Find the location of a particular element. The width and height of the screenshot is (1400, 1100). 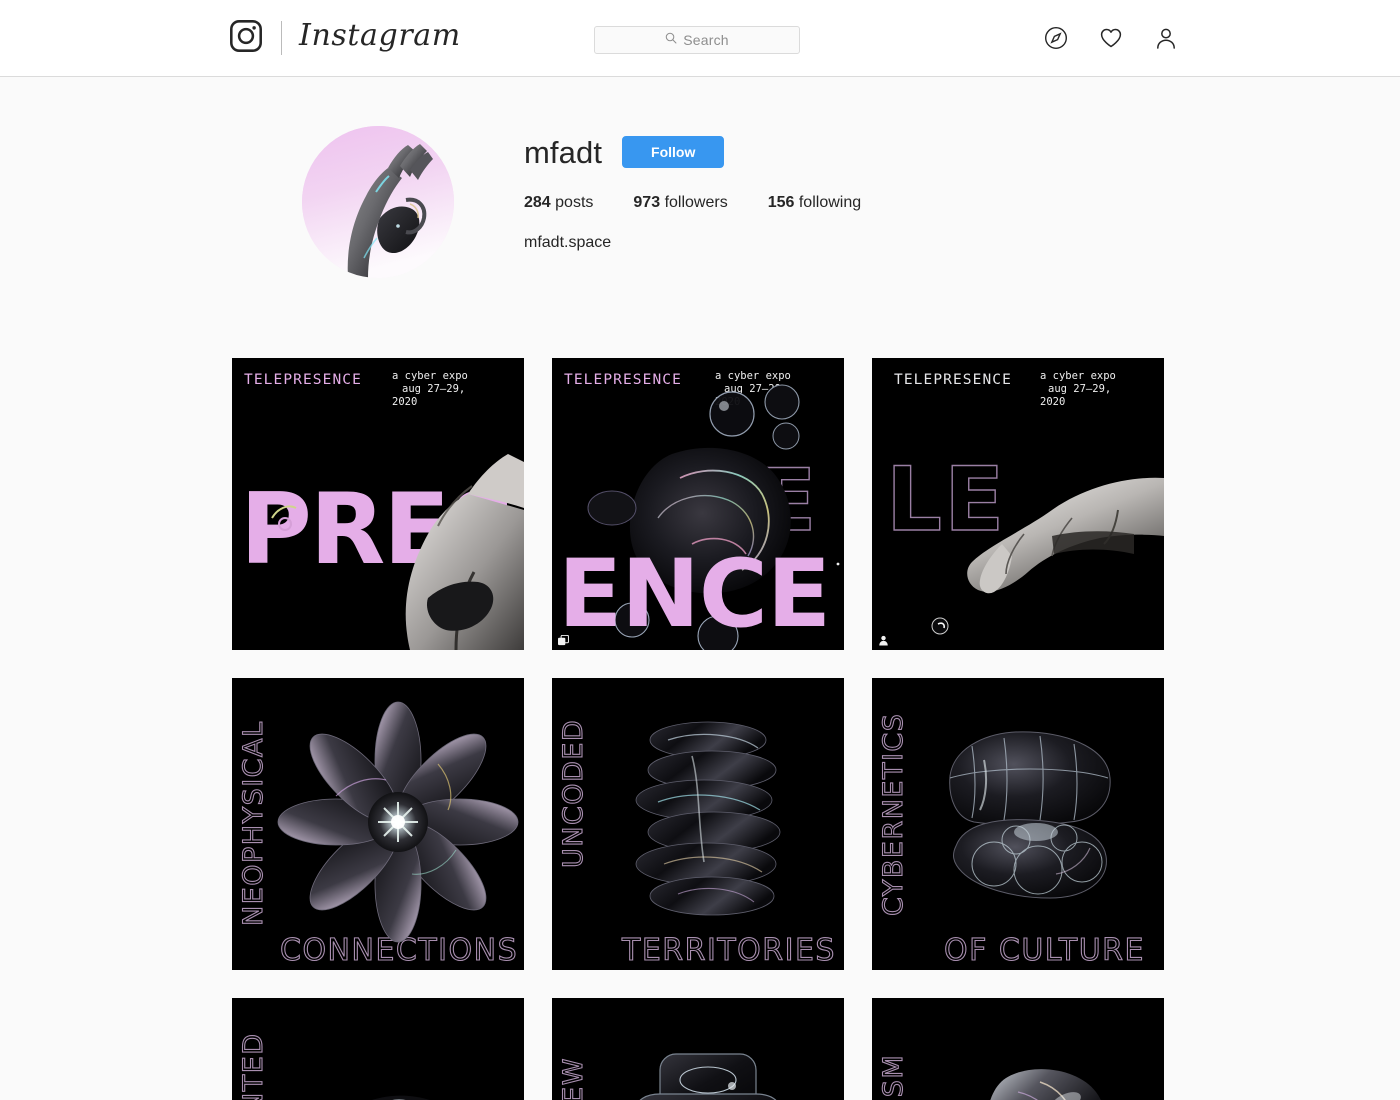

post-tile: UNCODED TERRITORIES is located at coordinates (698, 824).